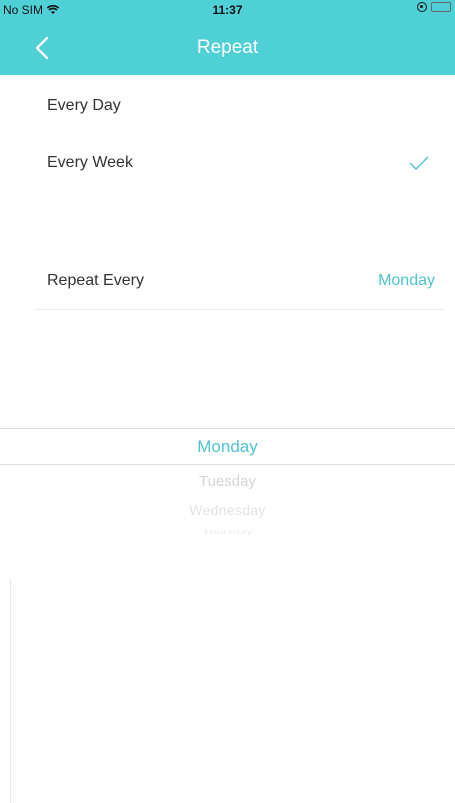 The width and height of the screenshot is (455, 803). Describe the element at coordinates (95, 280) in the screenshot. I see `repeat-every-label: Repeat Every` at that location.